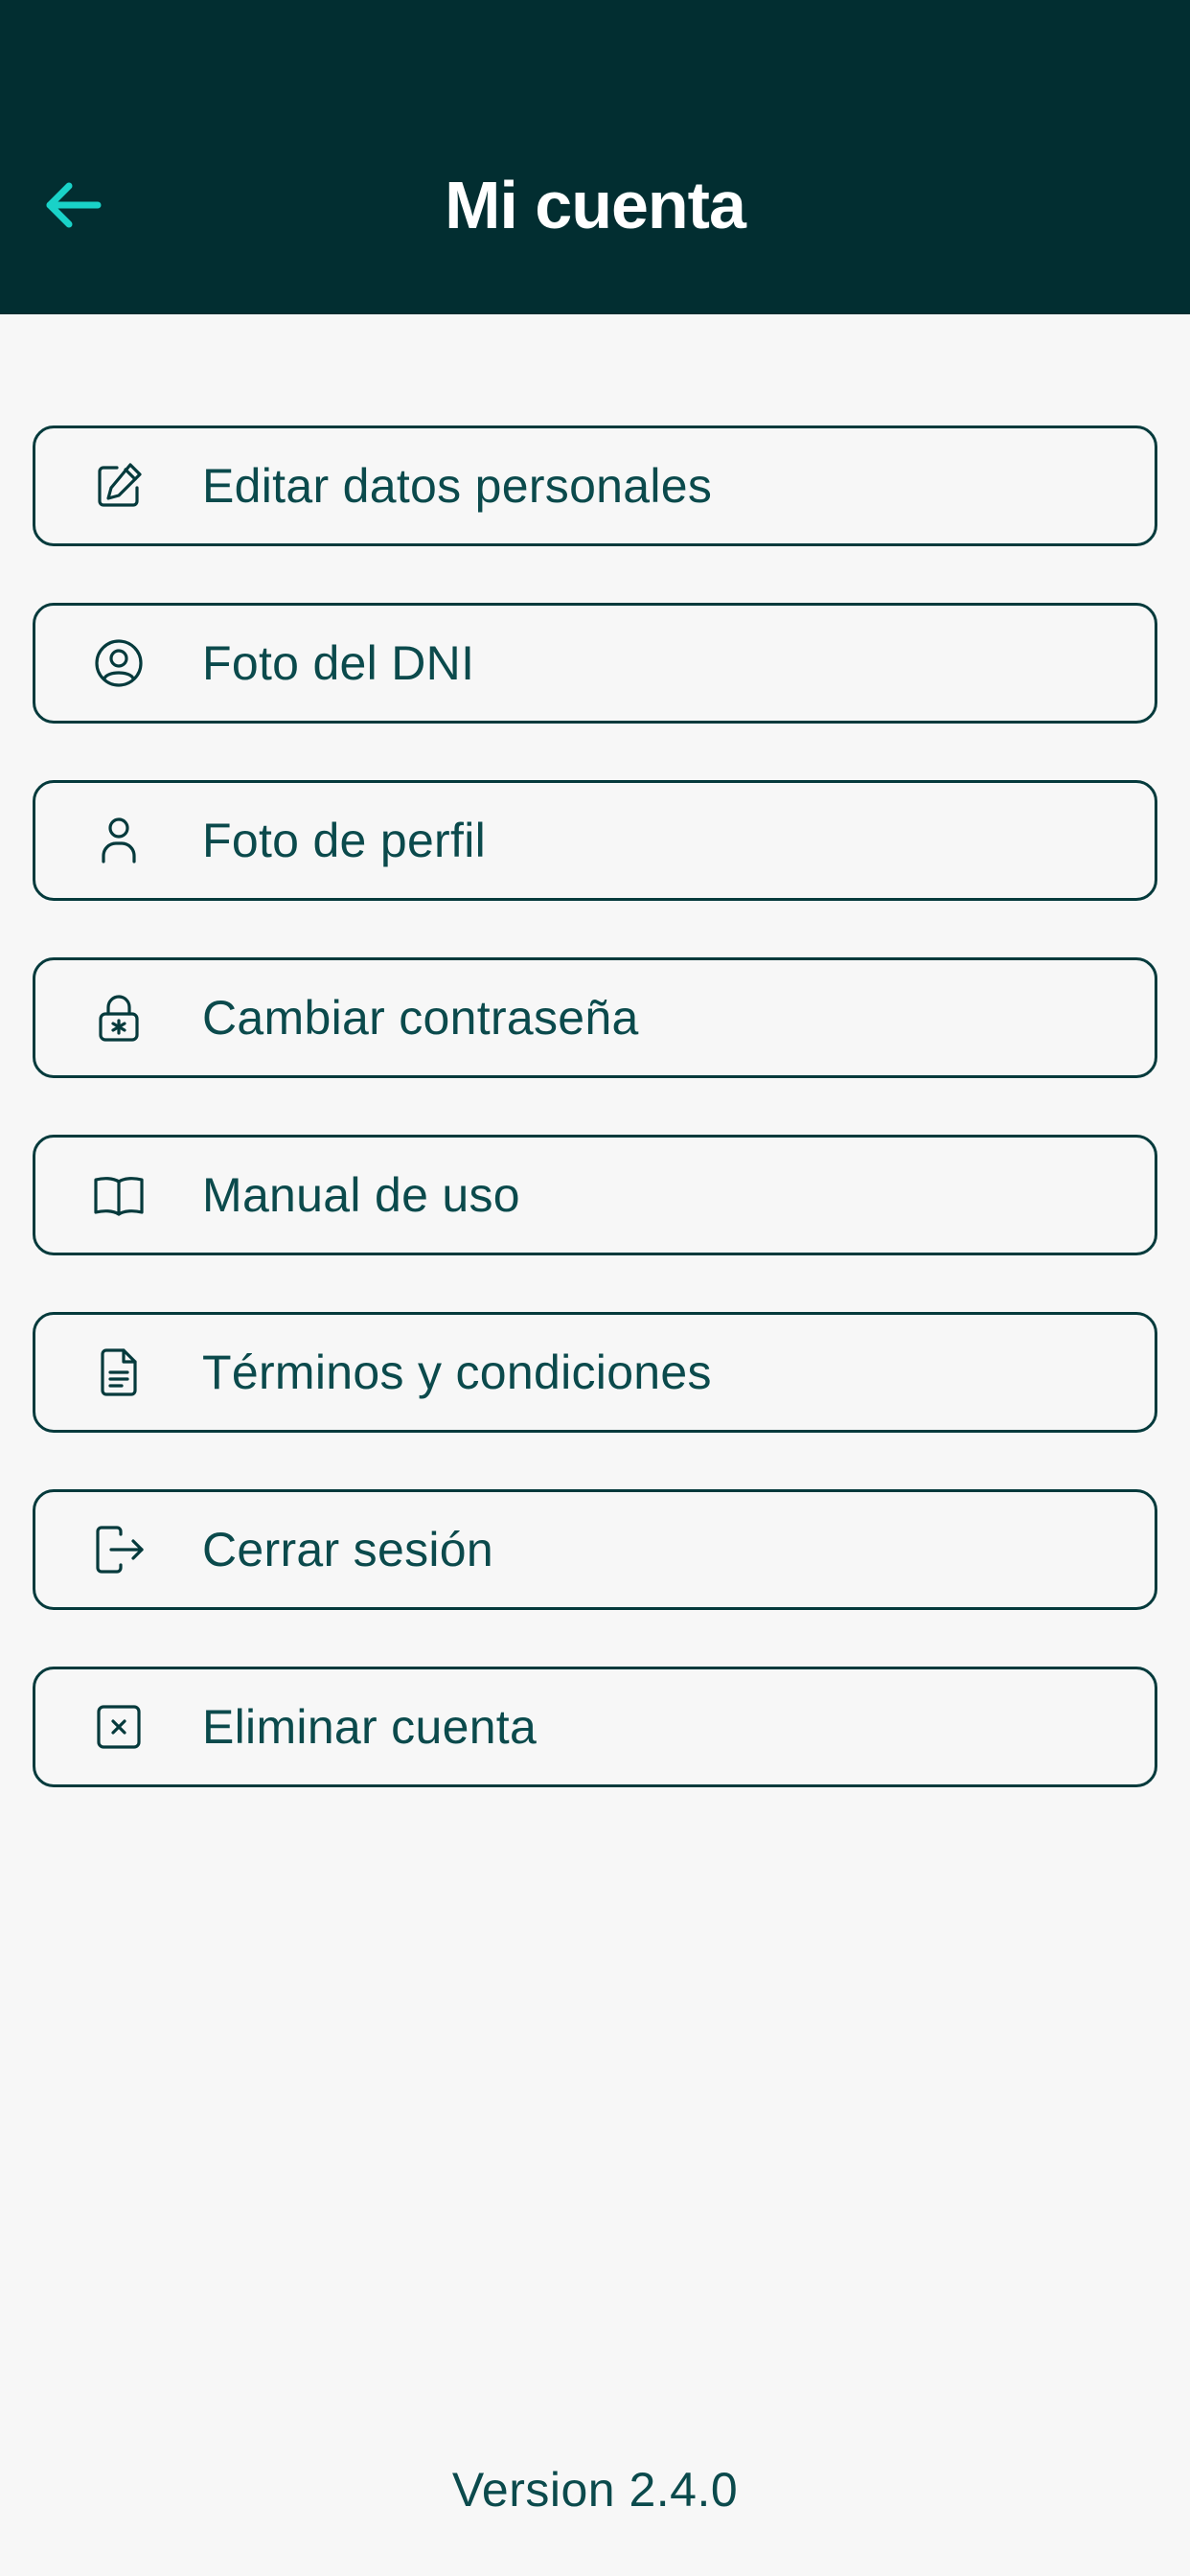  I want to click on user-icon, so click(119, 840).